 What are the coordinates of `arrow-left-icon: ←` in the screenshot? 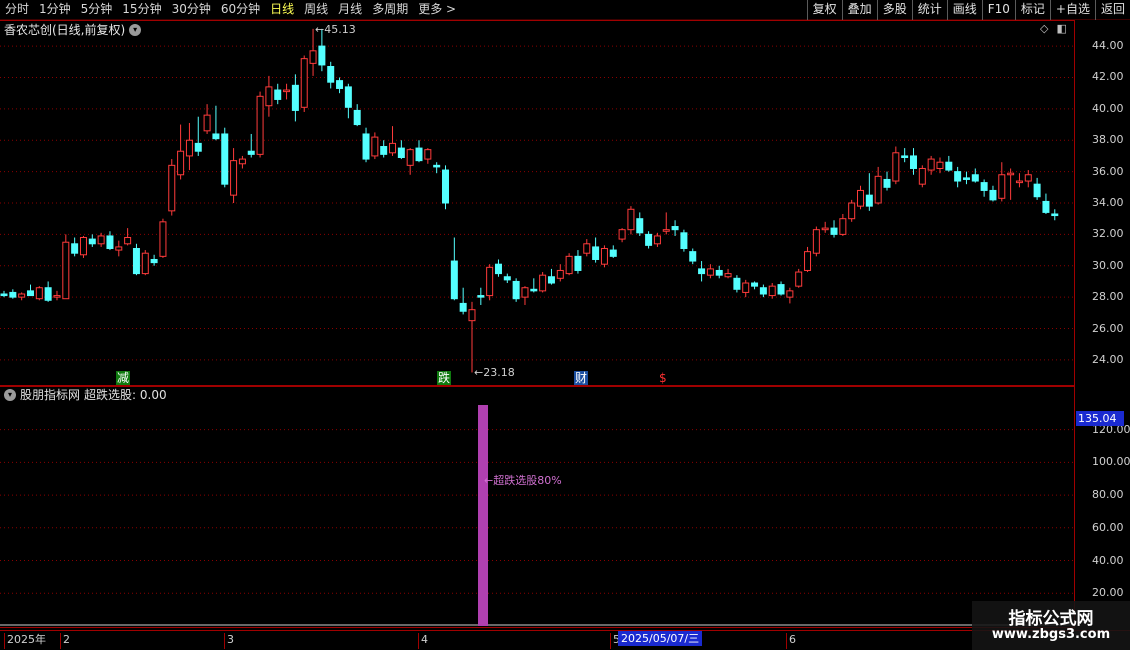 It's located at (489, 480).